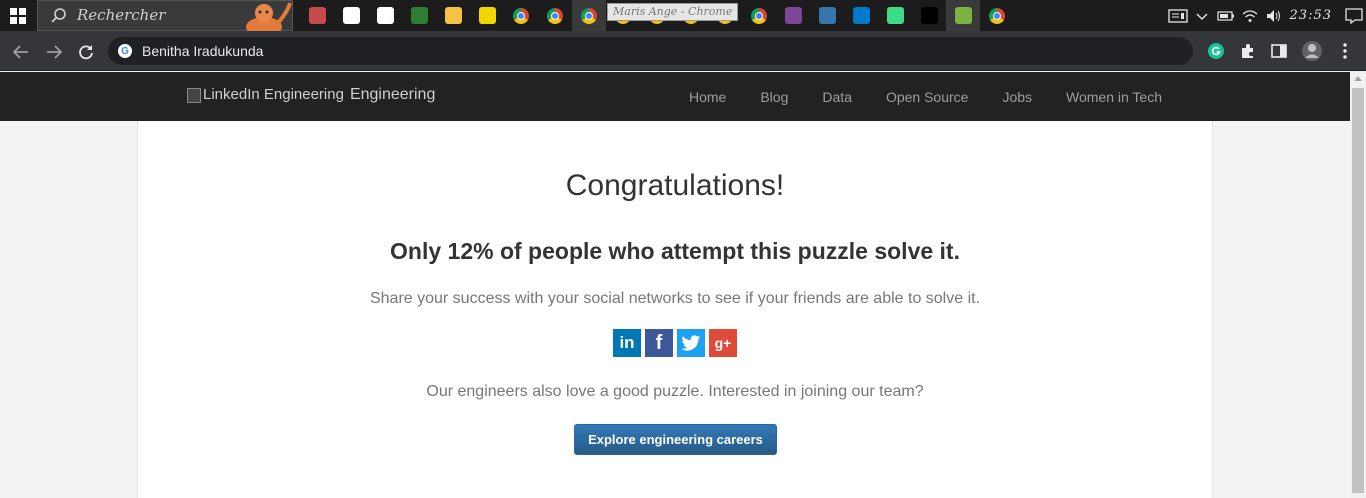  I want to click on orangutan-mascot-icon, so click(269, 17).